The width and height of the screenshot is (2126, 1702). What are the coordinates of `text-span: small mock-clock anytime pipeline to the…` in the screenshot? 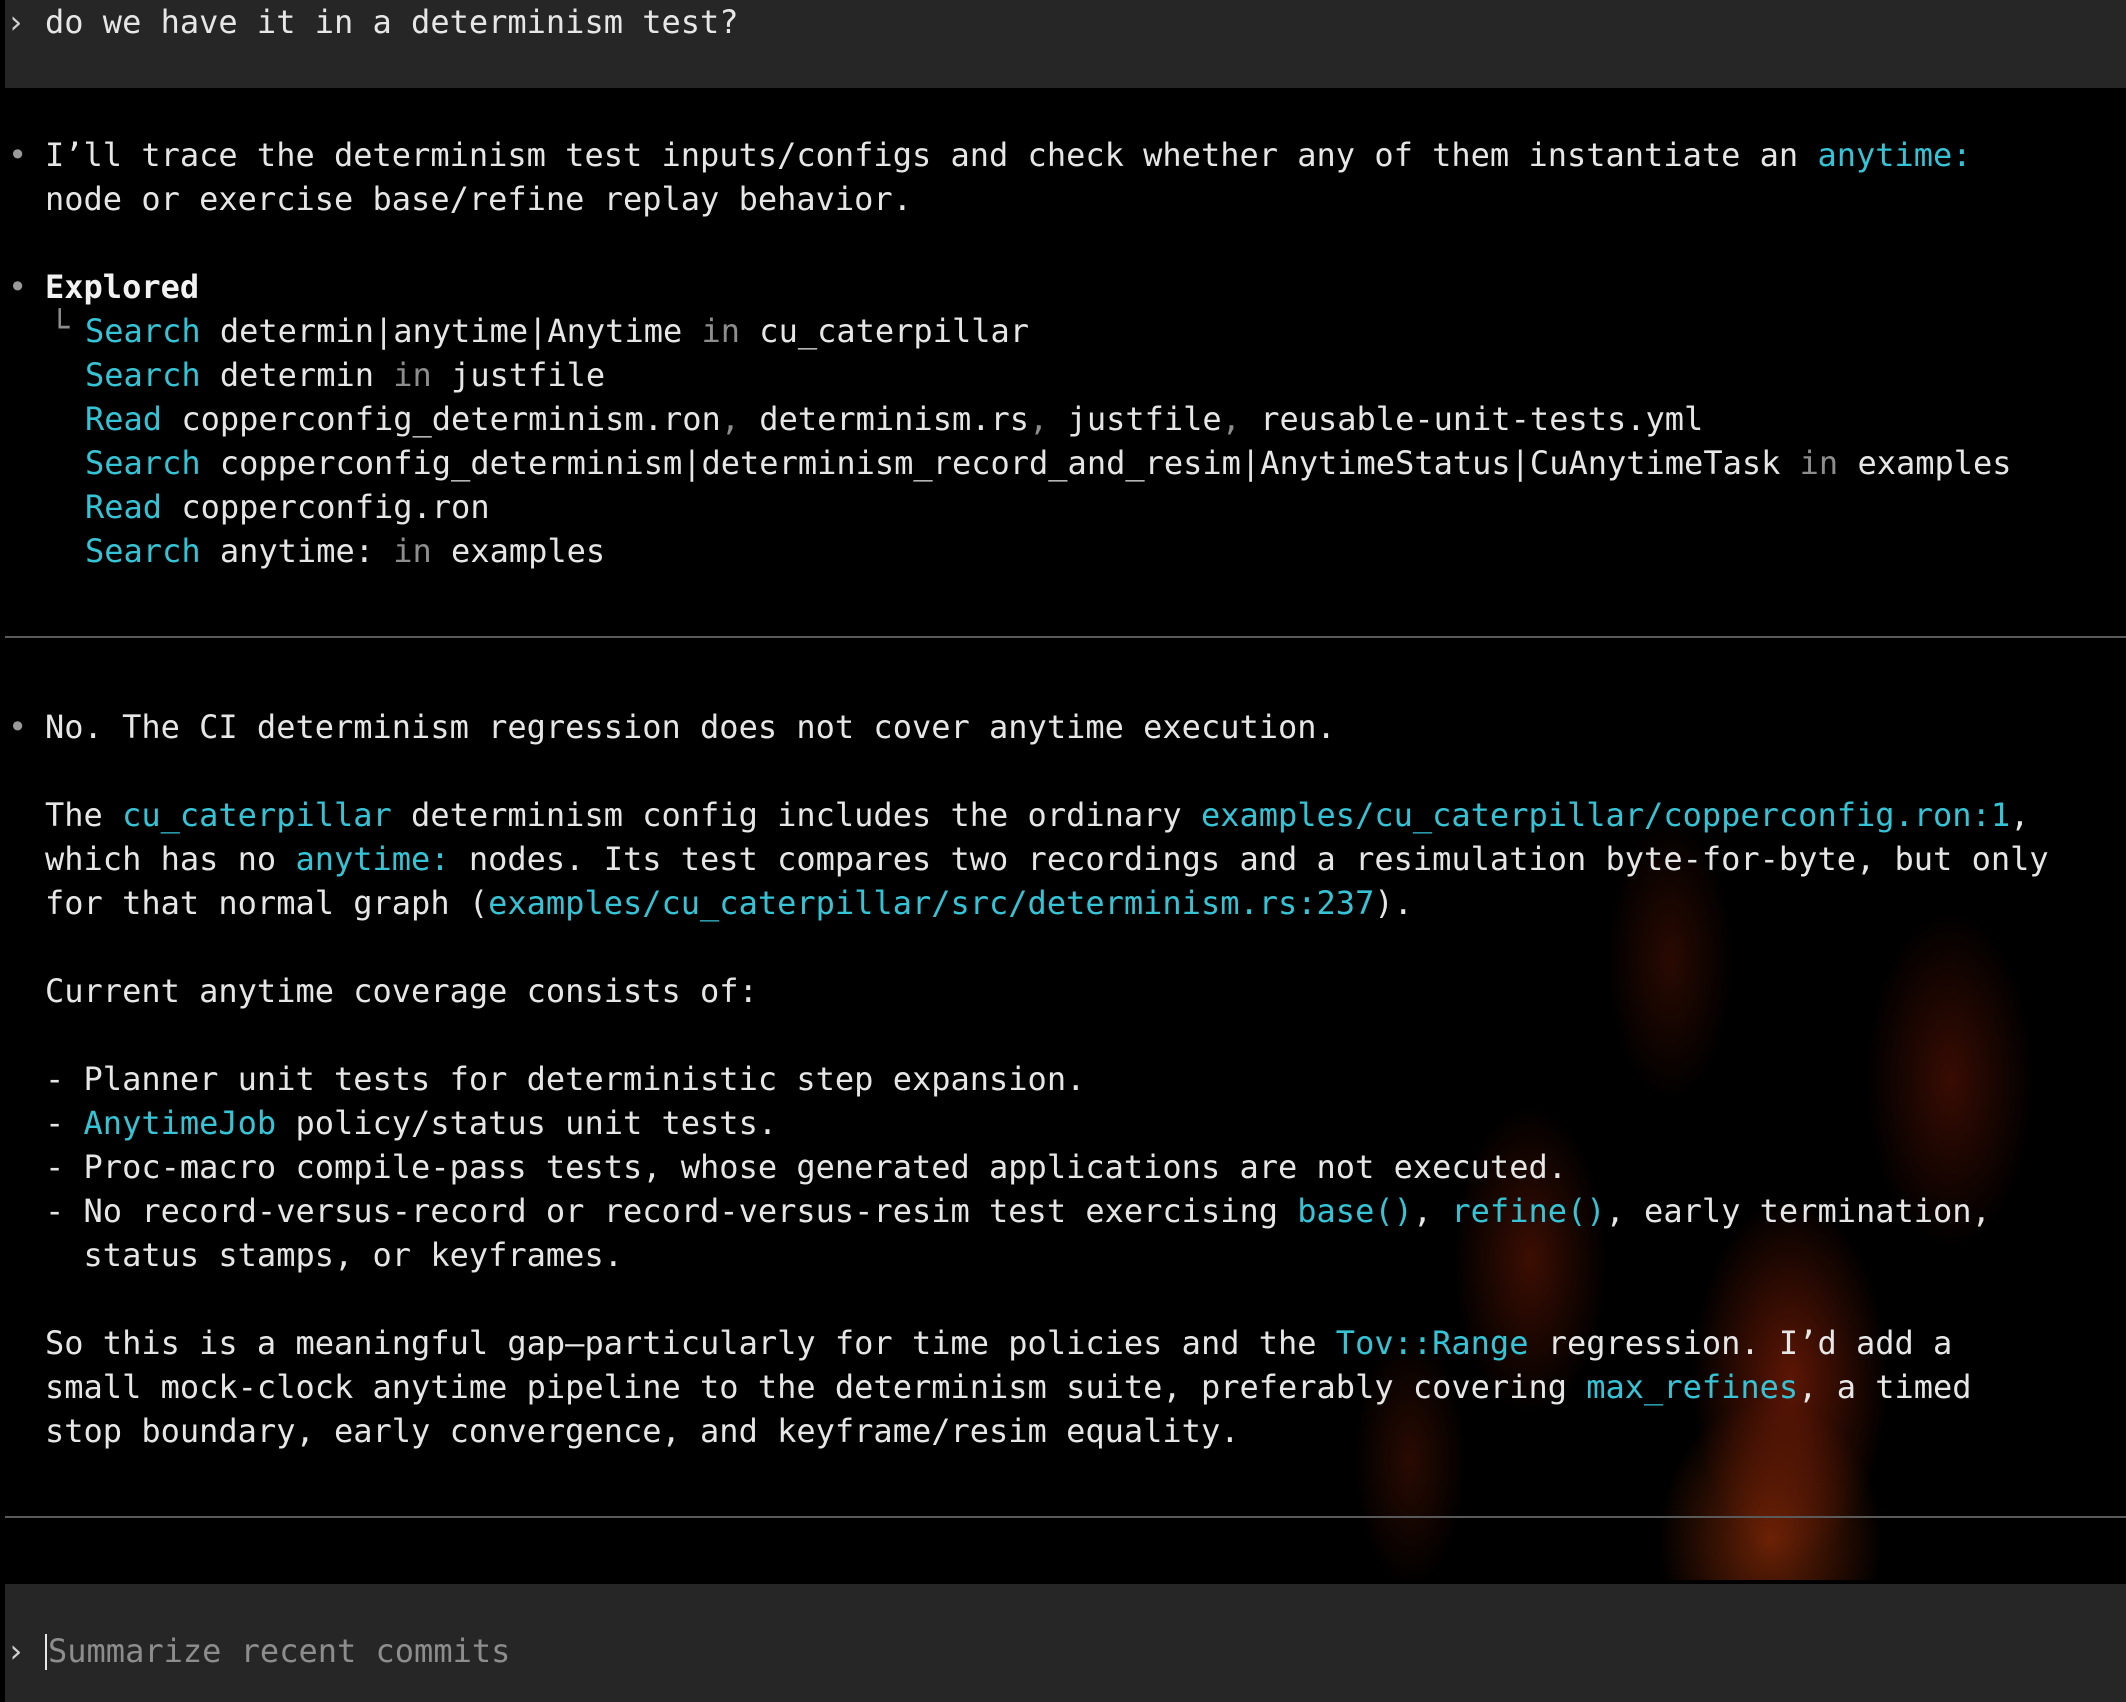 It's located at (816, 1387).